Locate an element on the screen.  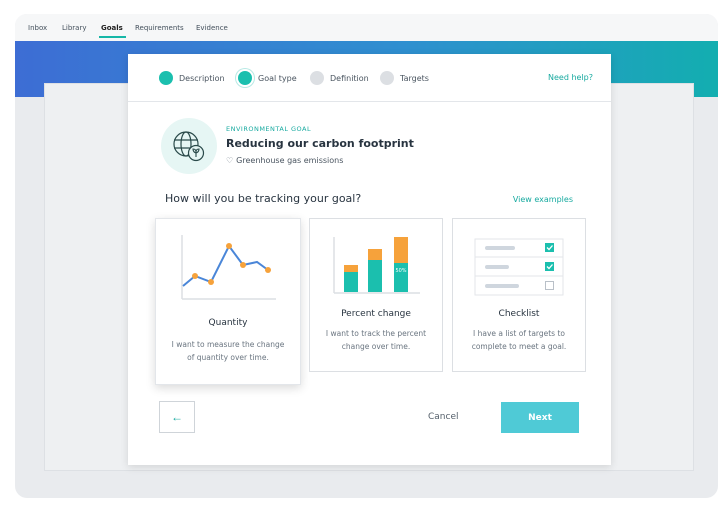
bar-chart-illustration: 50% is located at coordinates (376, 265).